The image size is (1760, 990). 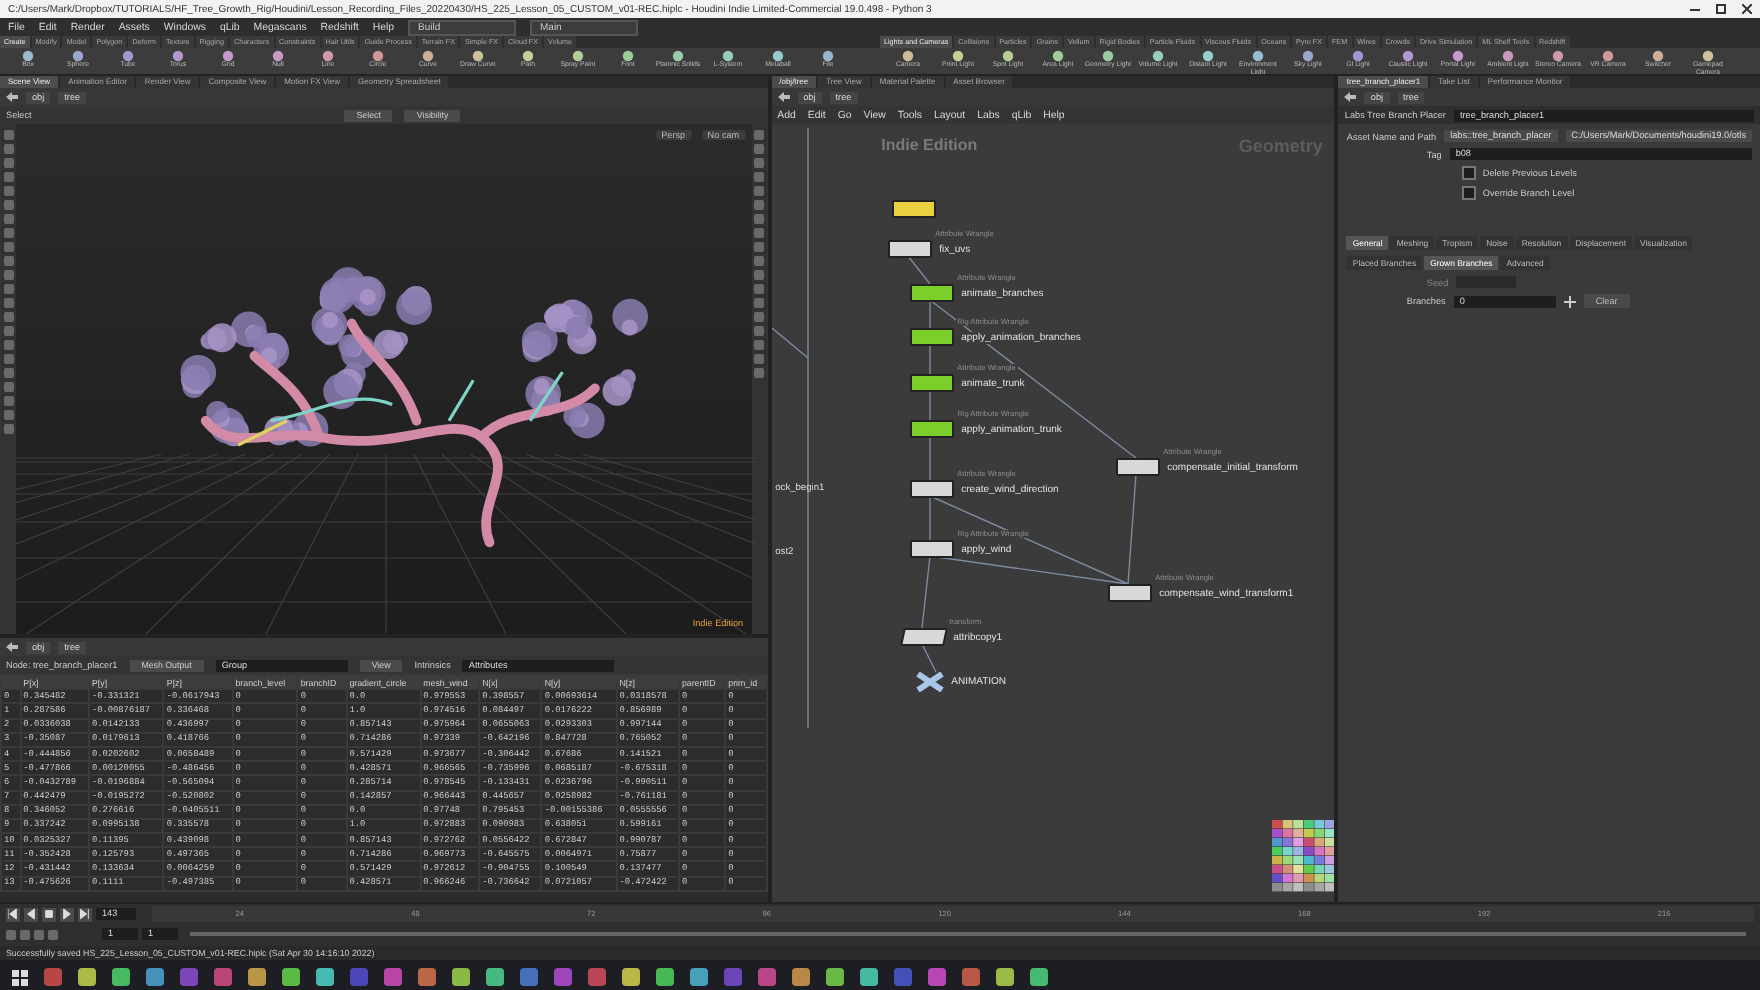 I want to click on null-node, so click(x=929, y=682).